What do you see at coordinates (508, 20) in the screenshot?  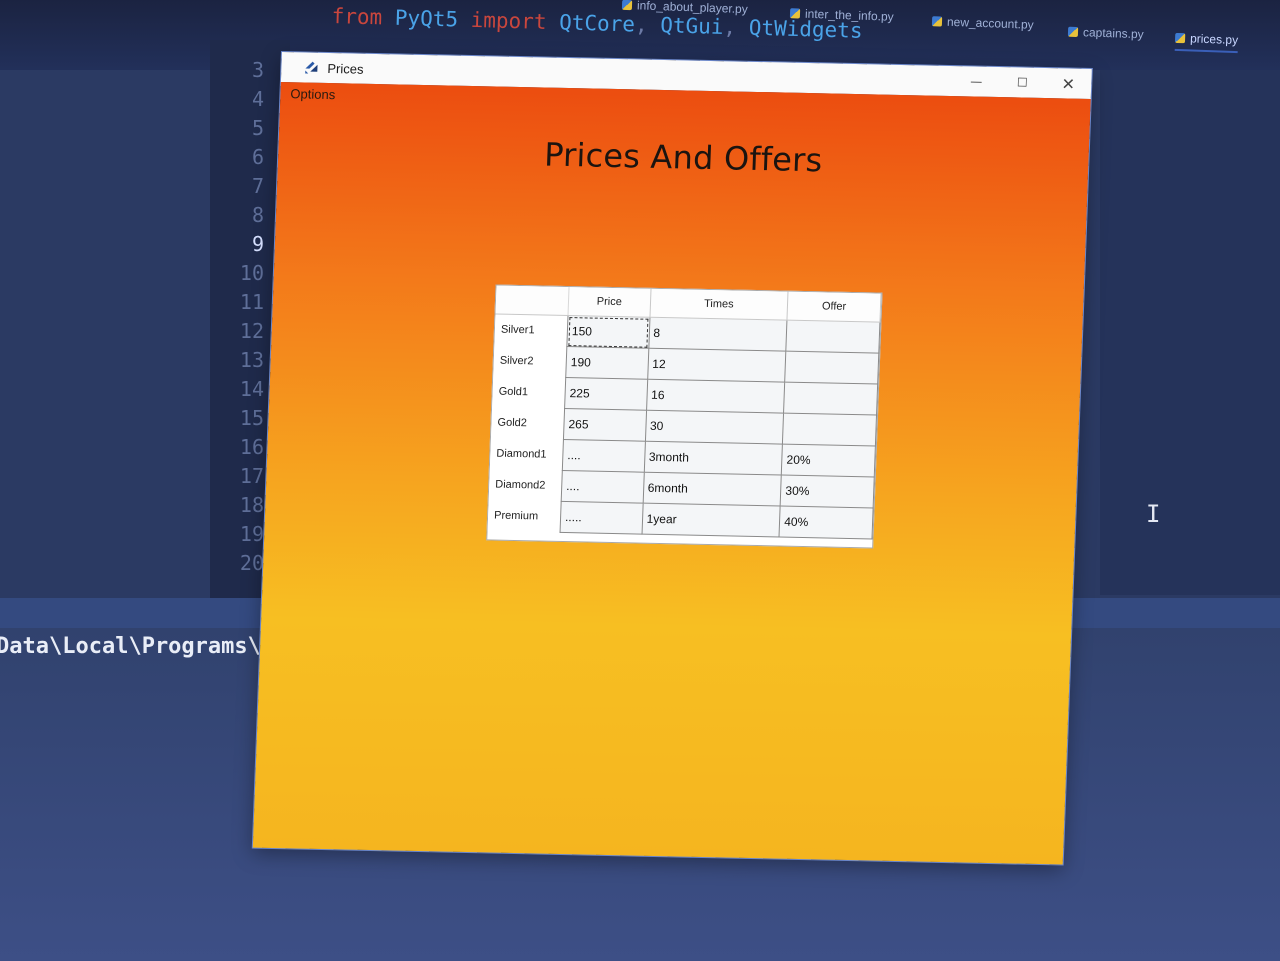 I see `keyword-import: import` at bounding box center [508, 20].